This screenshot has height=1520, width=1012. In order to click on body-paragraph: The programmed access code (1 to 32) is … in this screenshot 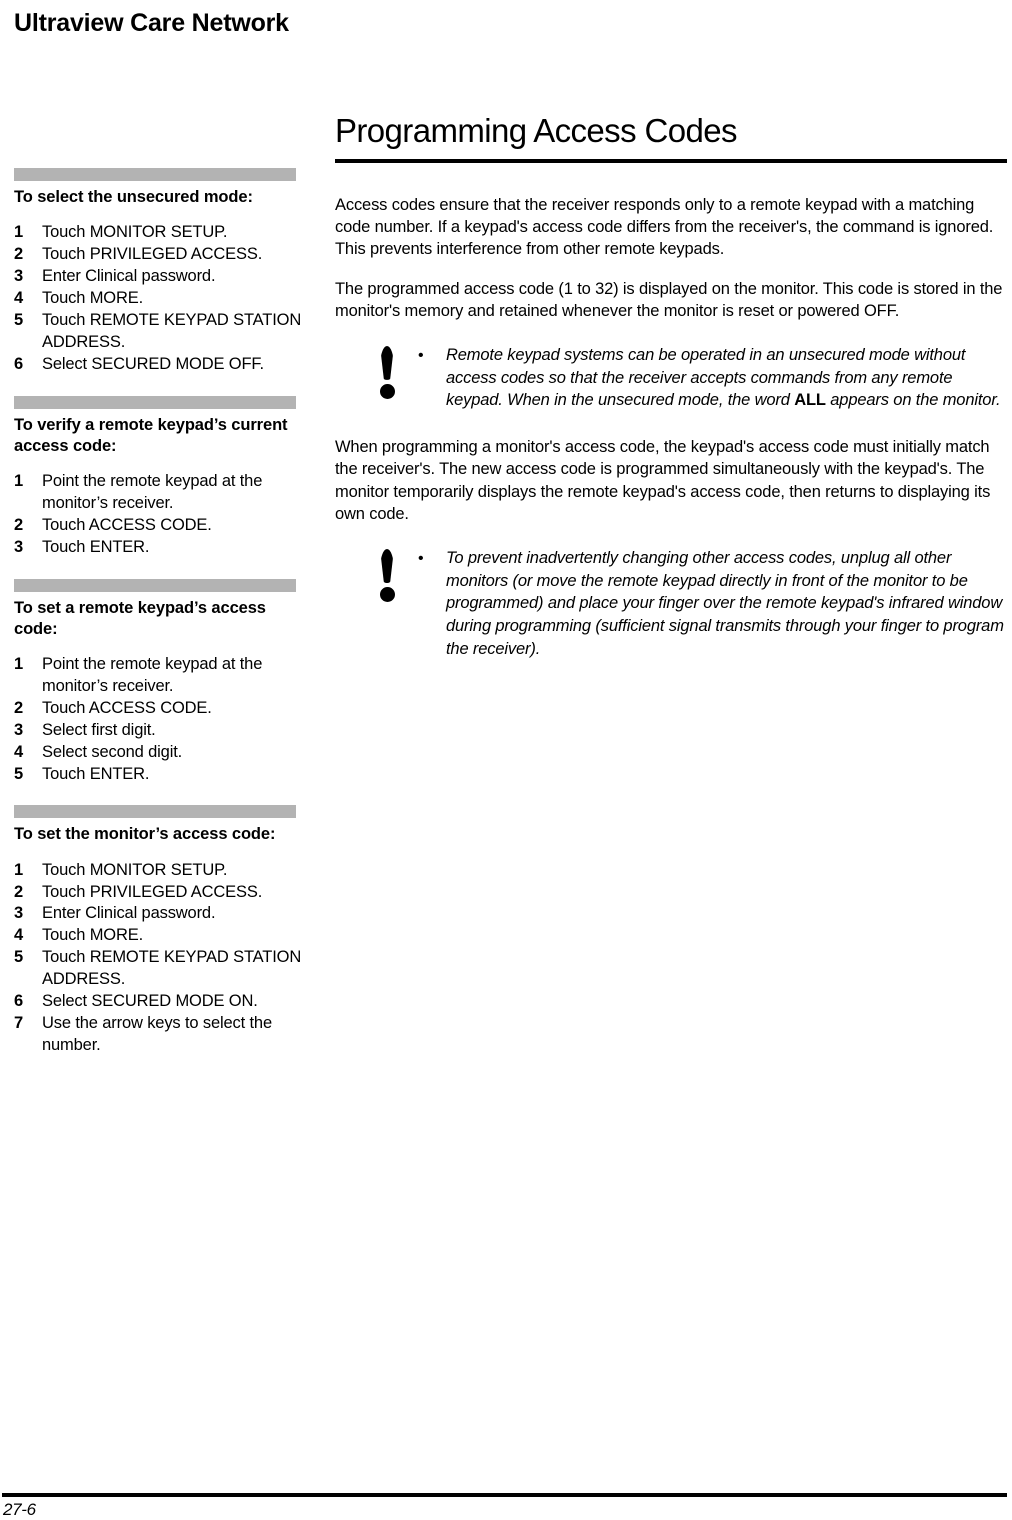, I will do `click(669, 299)`.